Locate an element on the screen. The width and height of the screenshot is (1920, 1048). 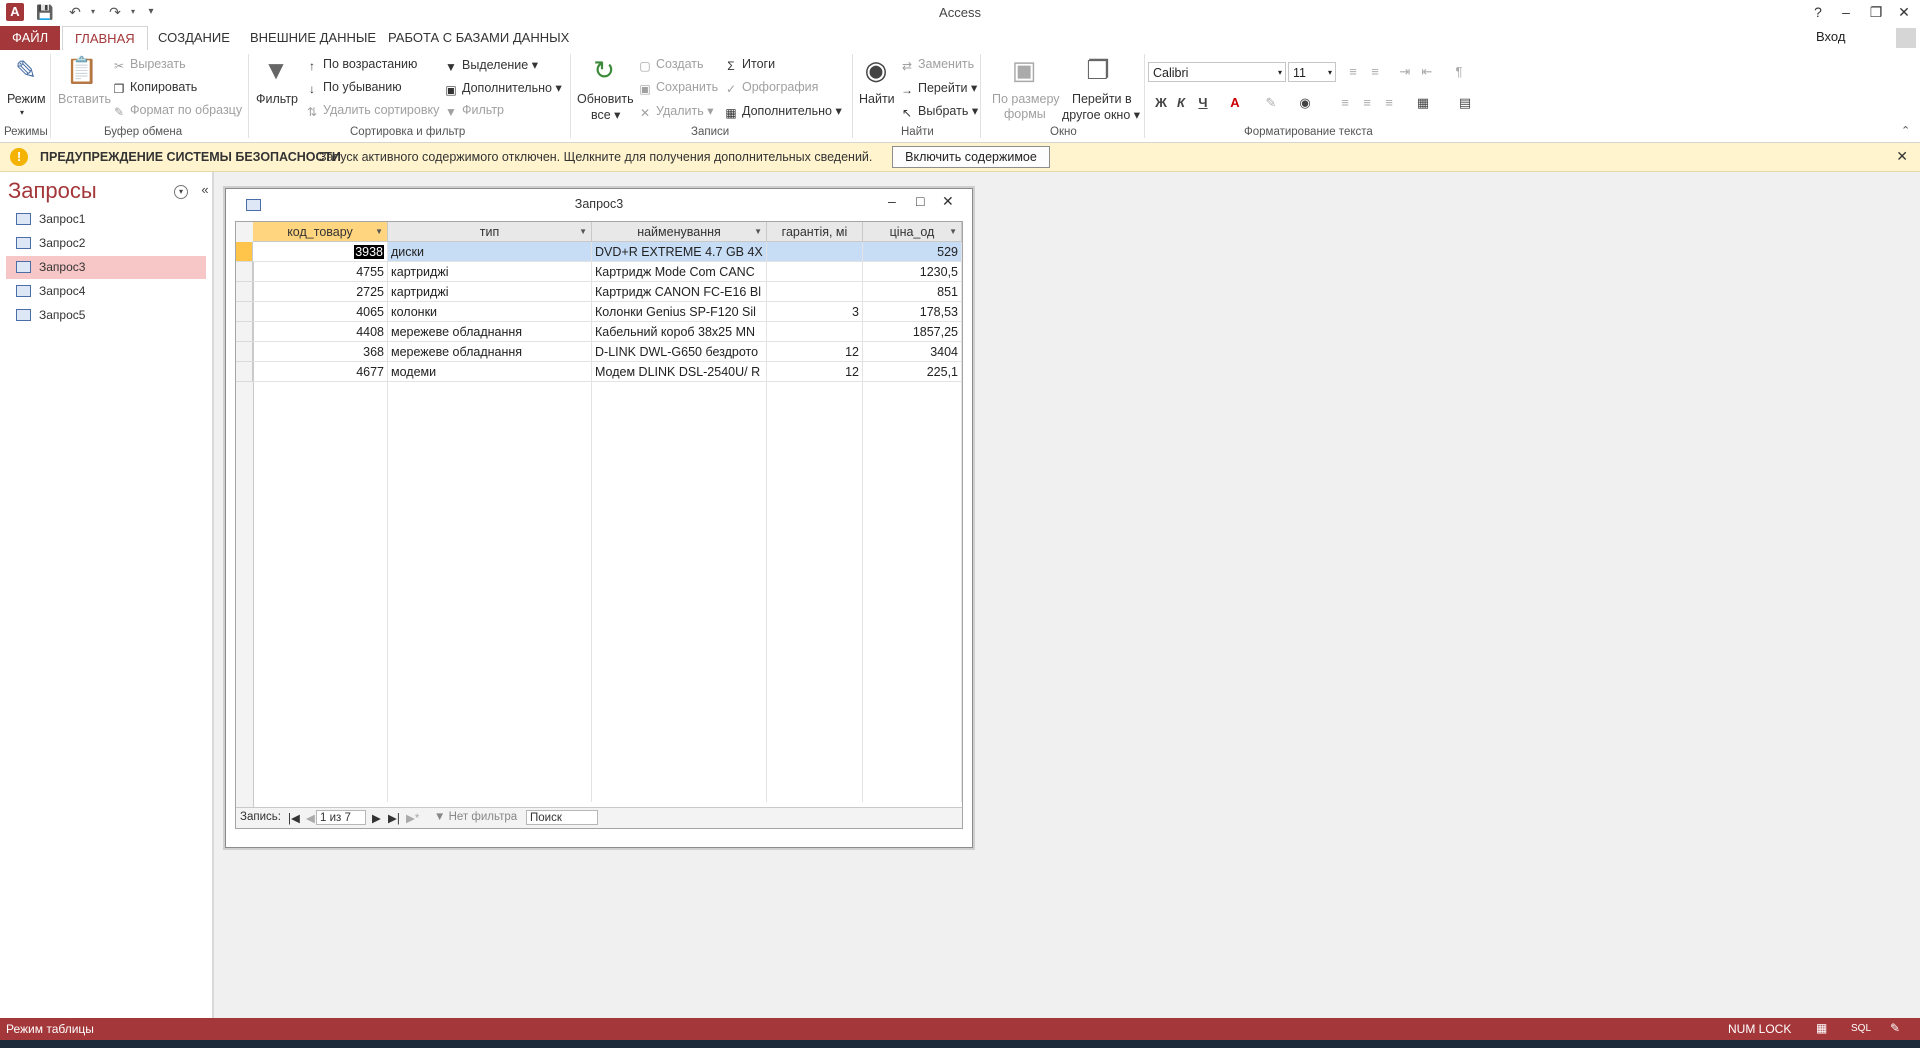
sort-ascending-button: ↑ По возрастанию is located at coordinates (361, 65).